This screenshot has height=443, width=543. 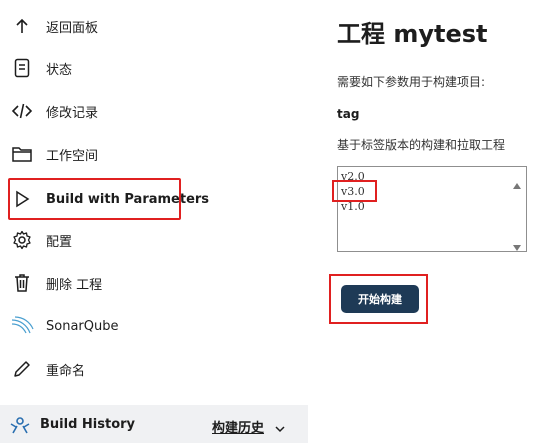 I want to click on chevron-down-icon, so click(x=280, y=428).